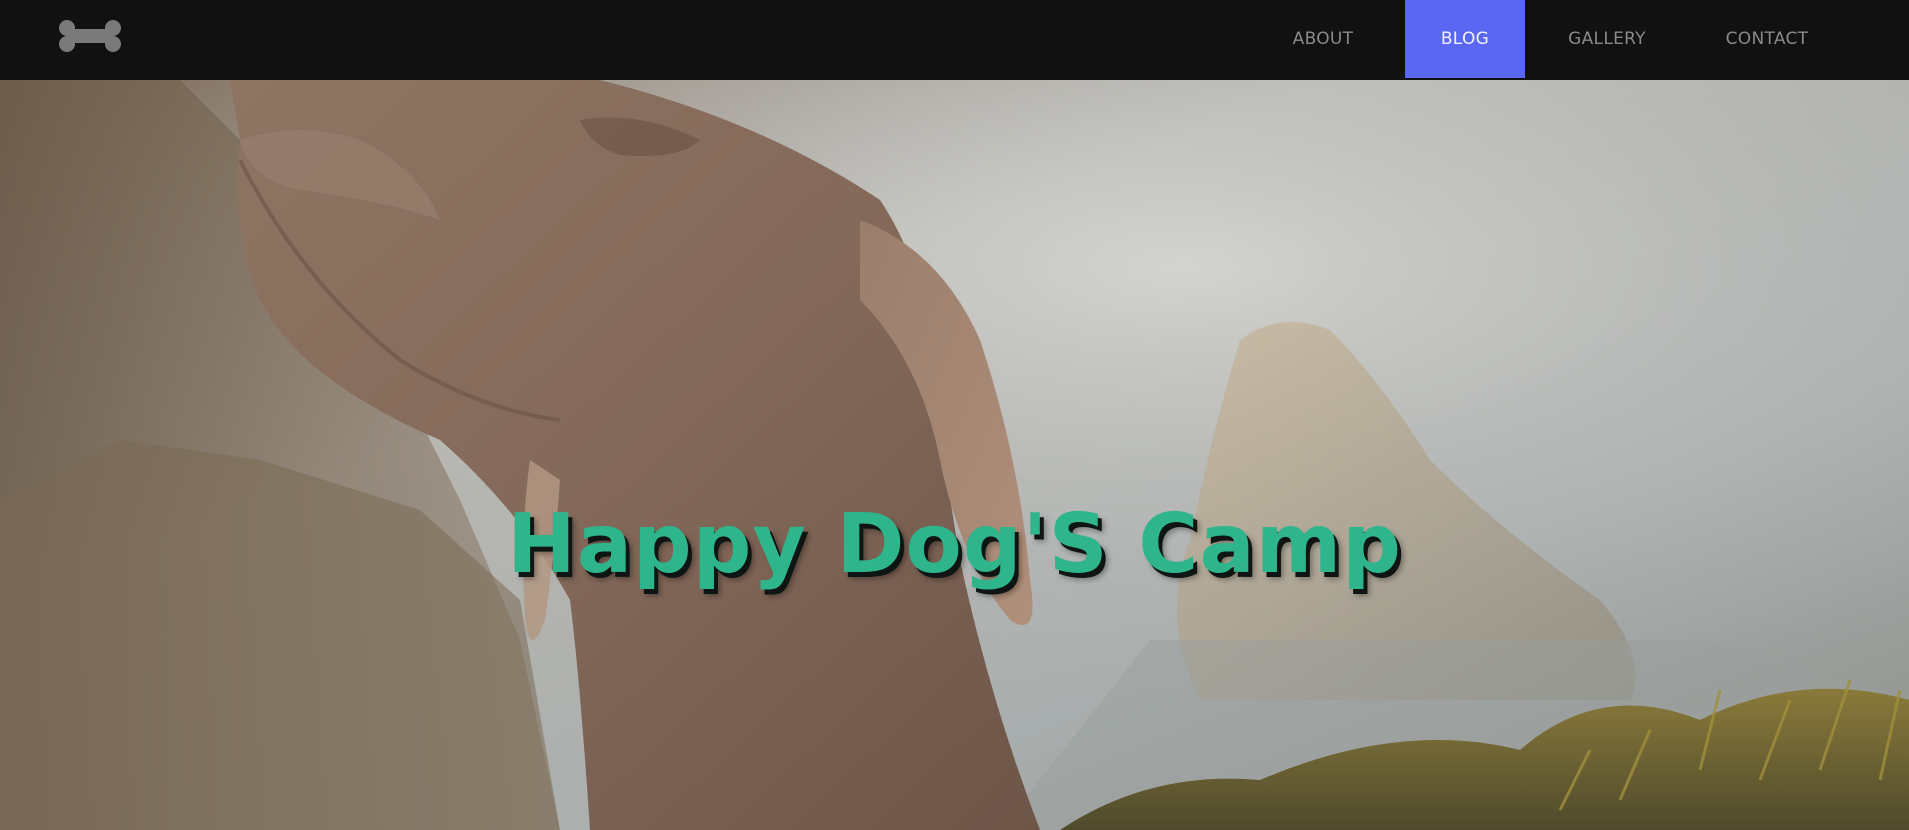 The image size is (1909, 830). I want to click on bone-icon, so click(90, 36).